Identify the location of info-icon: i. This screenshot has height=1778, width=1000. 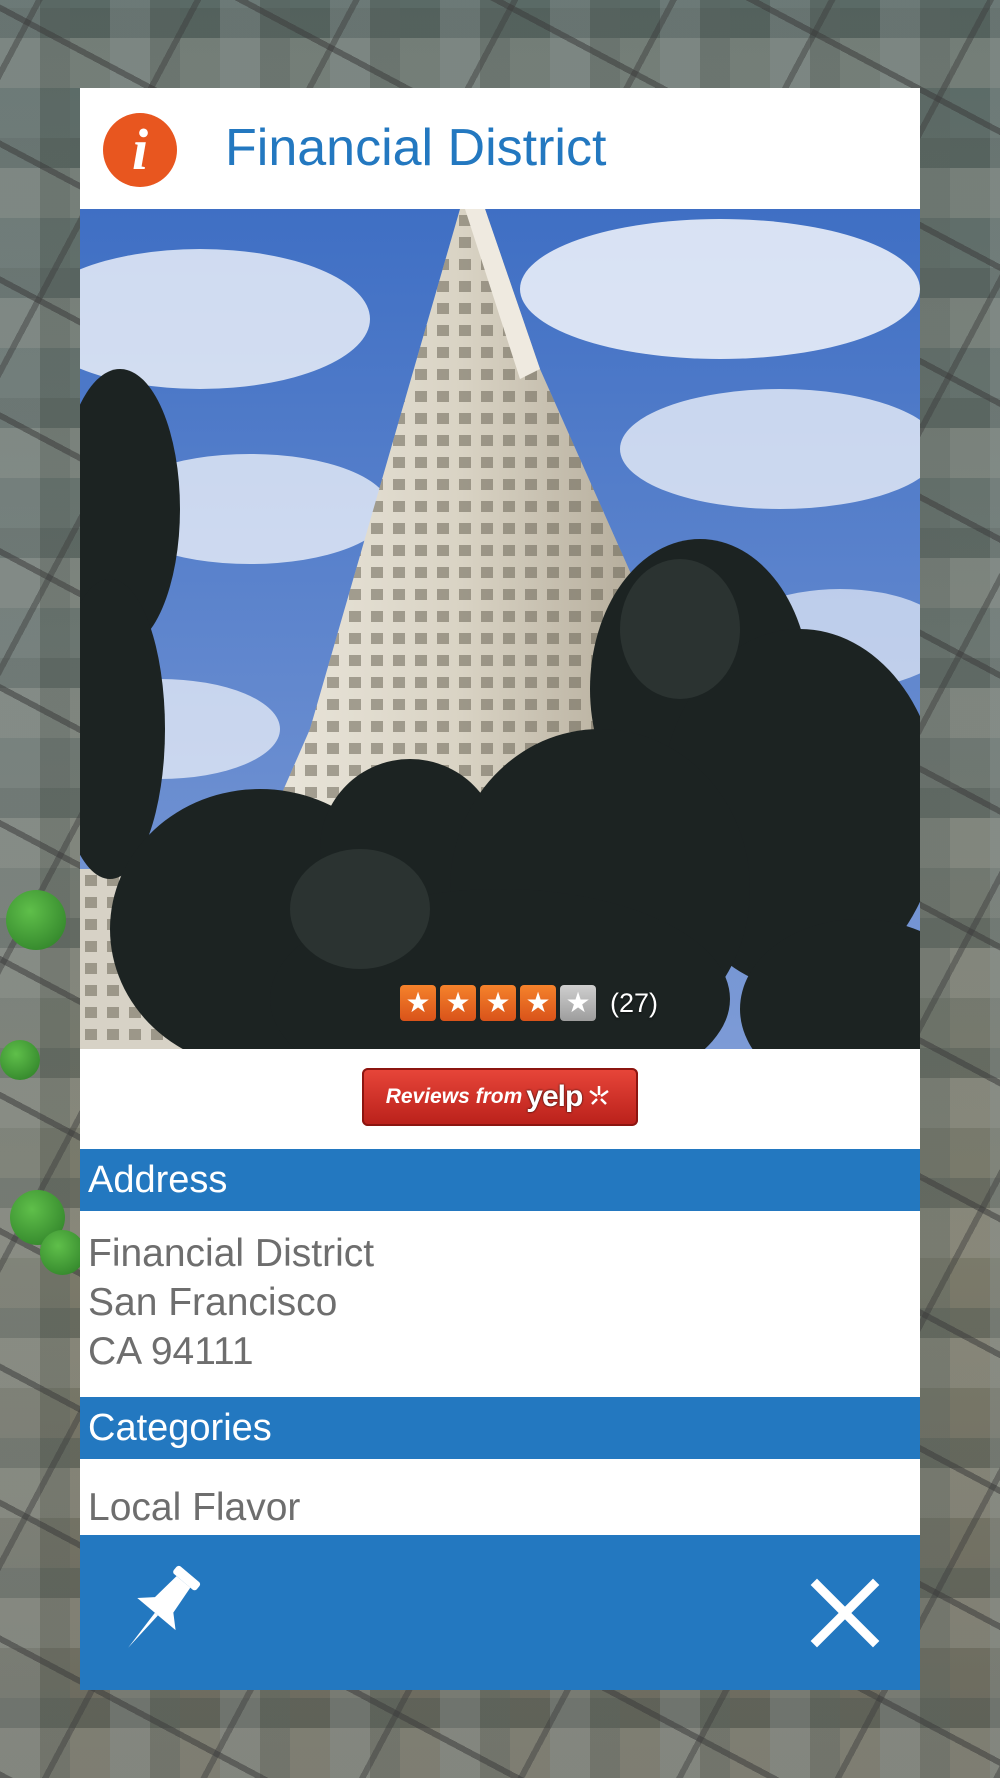
(140, 150).